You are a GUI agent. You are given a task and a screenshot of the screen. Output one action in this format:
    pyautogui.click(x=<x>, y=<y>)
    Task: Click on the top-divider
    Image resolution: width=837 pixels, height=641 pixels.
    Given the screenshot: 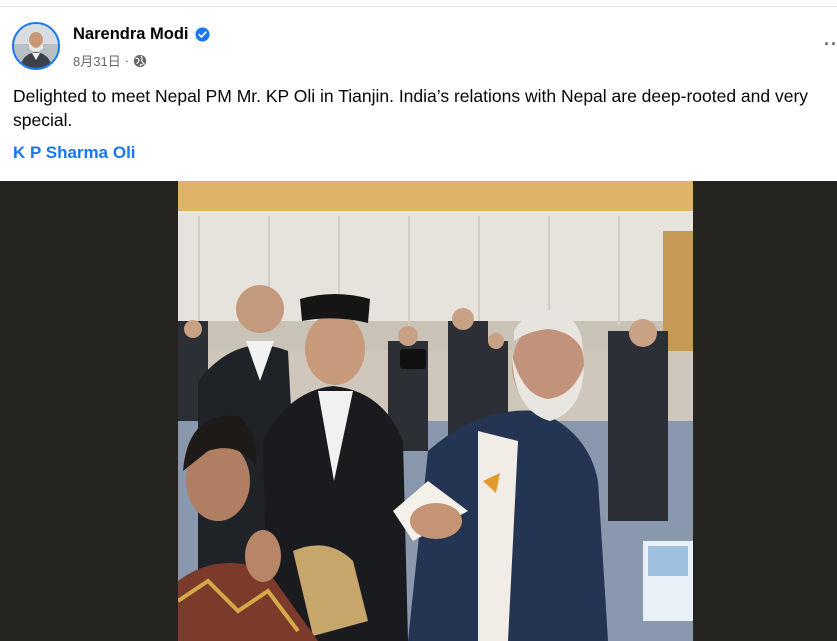 What is the action you would take?
    pyautogui.click(x=418, y=6)
    